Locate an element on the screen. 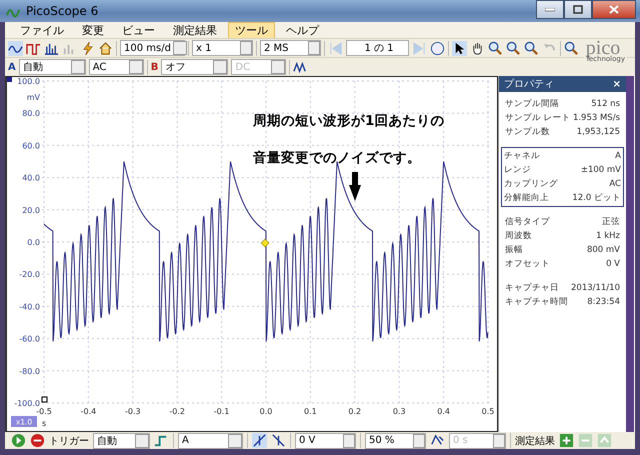 This screenshot has height=455, width=640. menu-item: ファイル is located at coordinates (42, 30).